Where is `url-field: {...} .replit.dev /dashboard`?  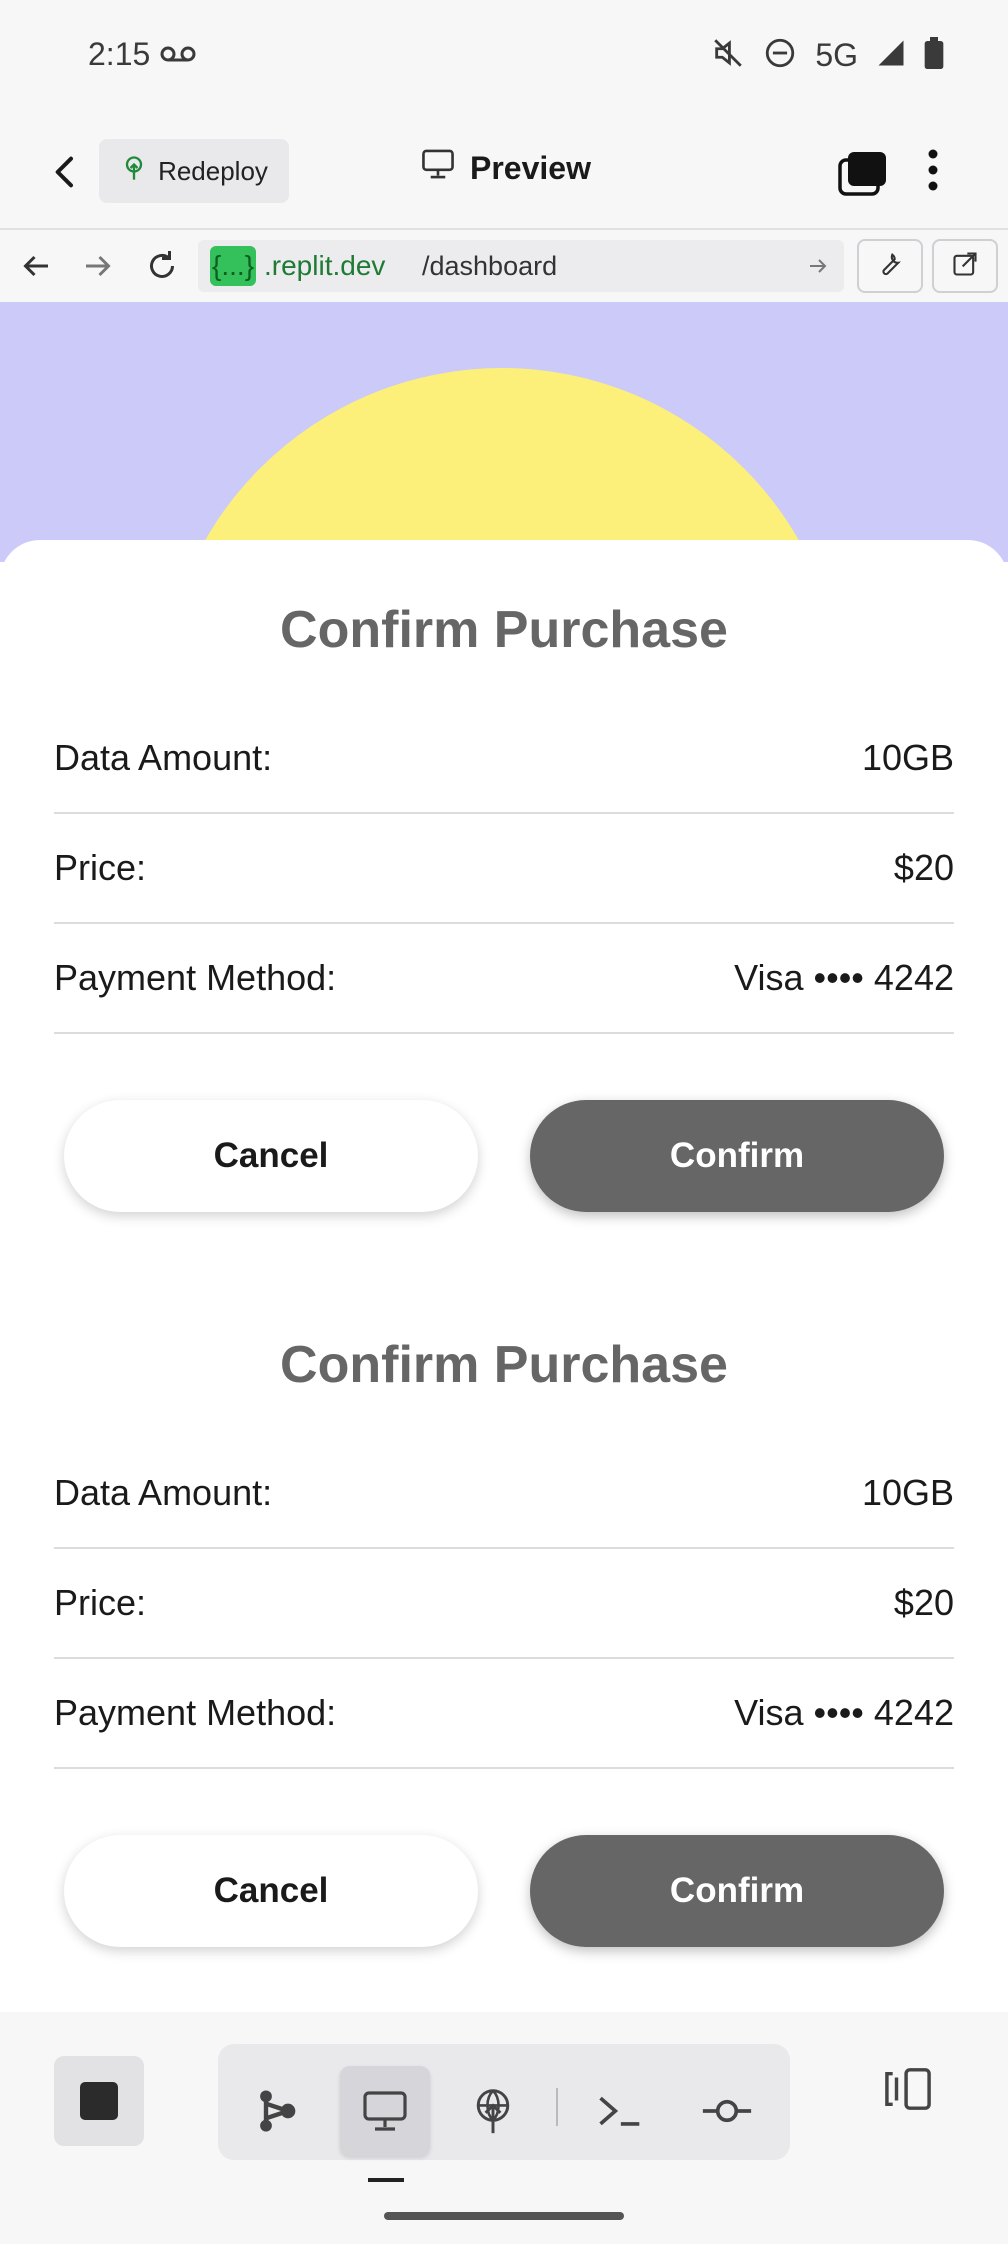 url-field: {...} .replit.dev /dashboard is located at coordinates (521, 266).